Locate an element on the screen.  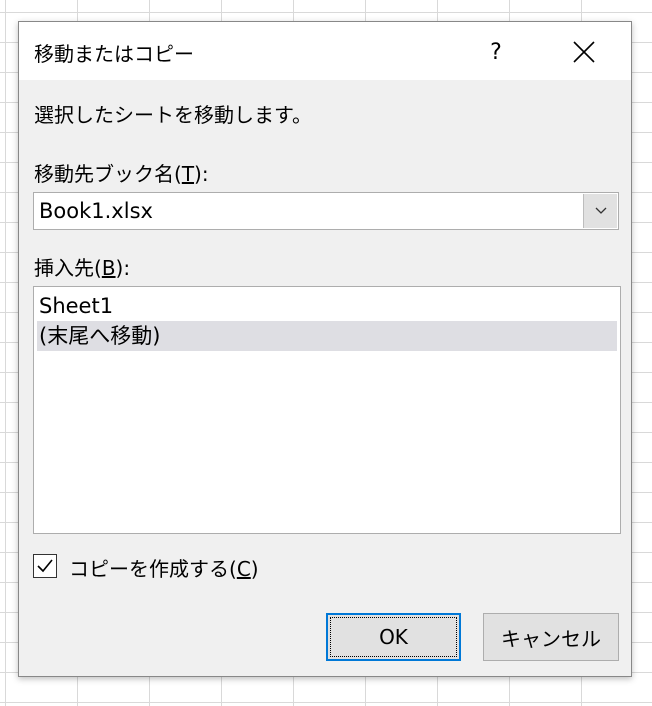
cancel-button: キャンセル is located at coordinates (551, 637).